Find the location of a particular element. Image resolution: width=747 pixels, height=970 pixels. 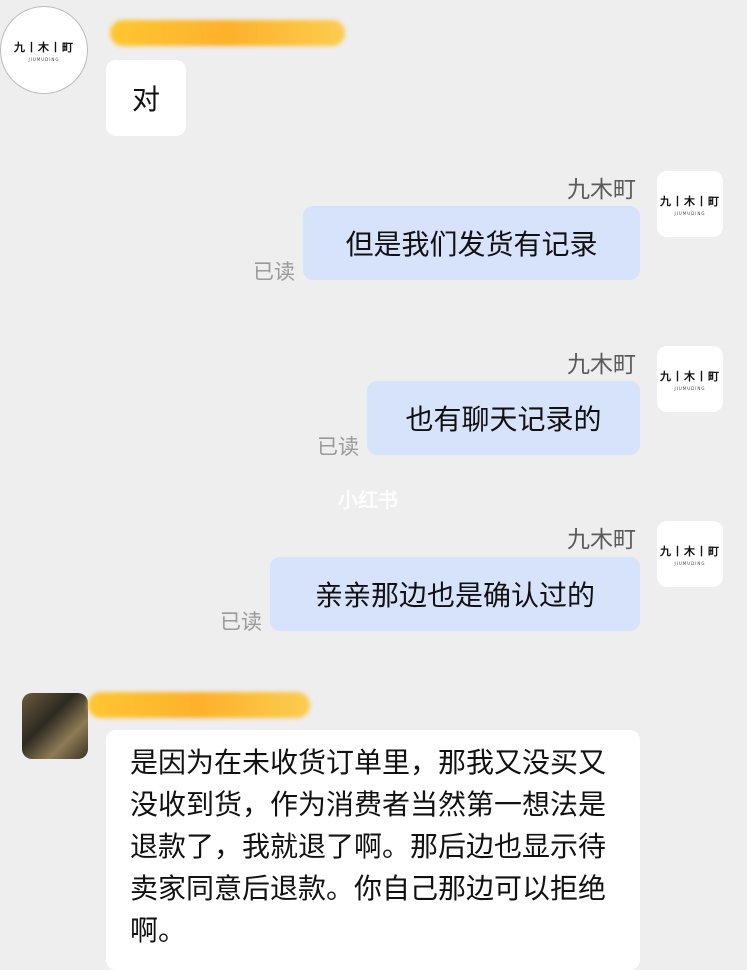

customer-avatar: 九丨木丨町 JIUMUDING is located at coordinates (44, 50).